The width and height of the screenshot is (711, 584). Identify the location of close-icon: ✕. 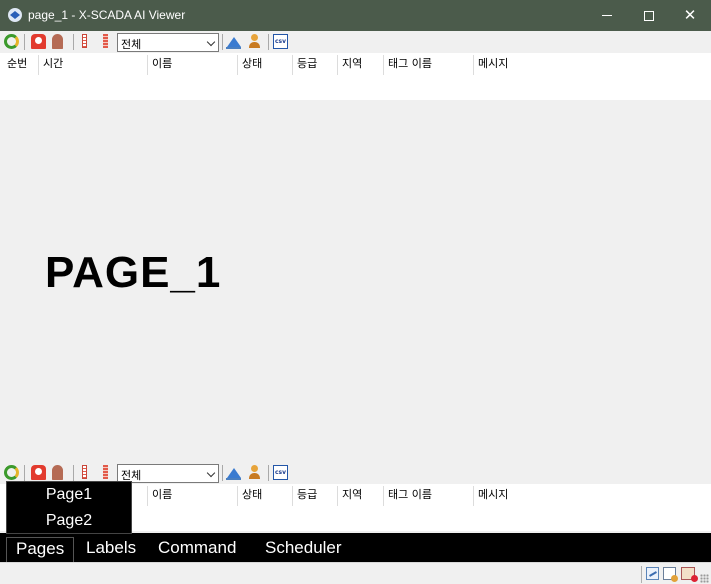
(690, 15).